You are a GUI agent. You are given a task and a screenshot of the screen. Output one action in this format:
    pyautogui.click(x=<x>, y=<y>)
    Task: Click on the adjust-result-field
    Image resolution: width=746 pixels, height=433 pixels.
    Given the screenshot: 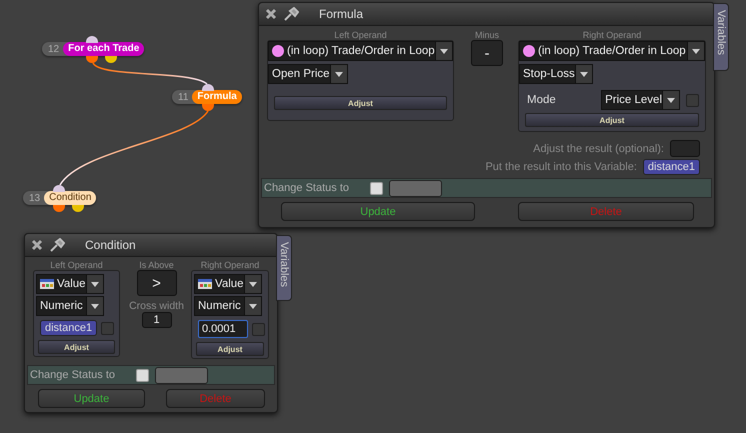 What is the action you would take?
    pyautogui.click(x=685, y=148)
    